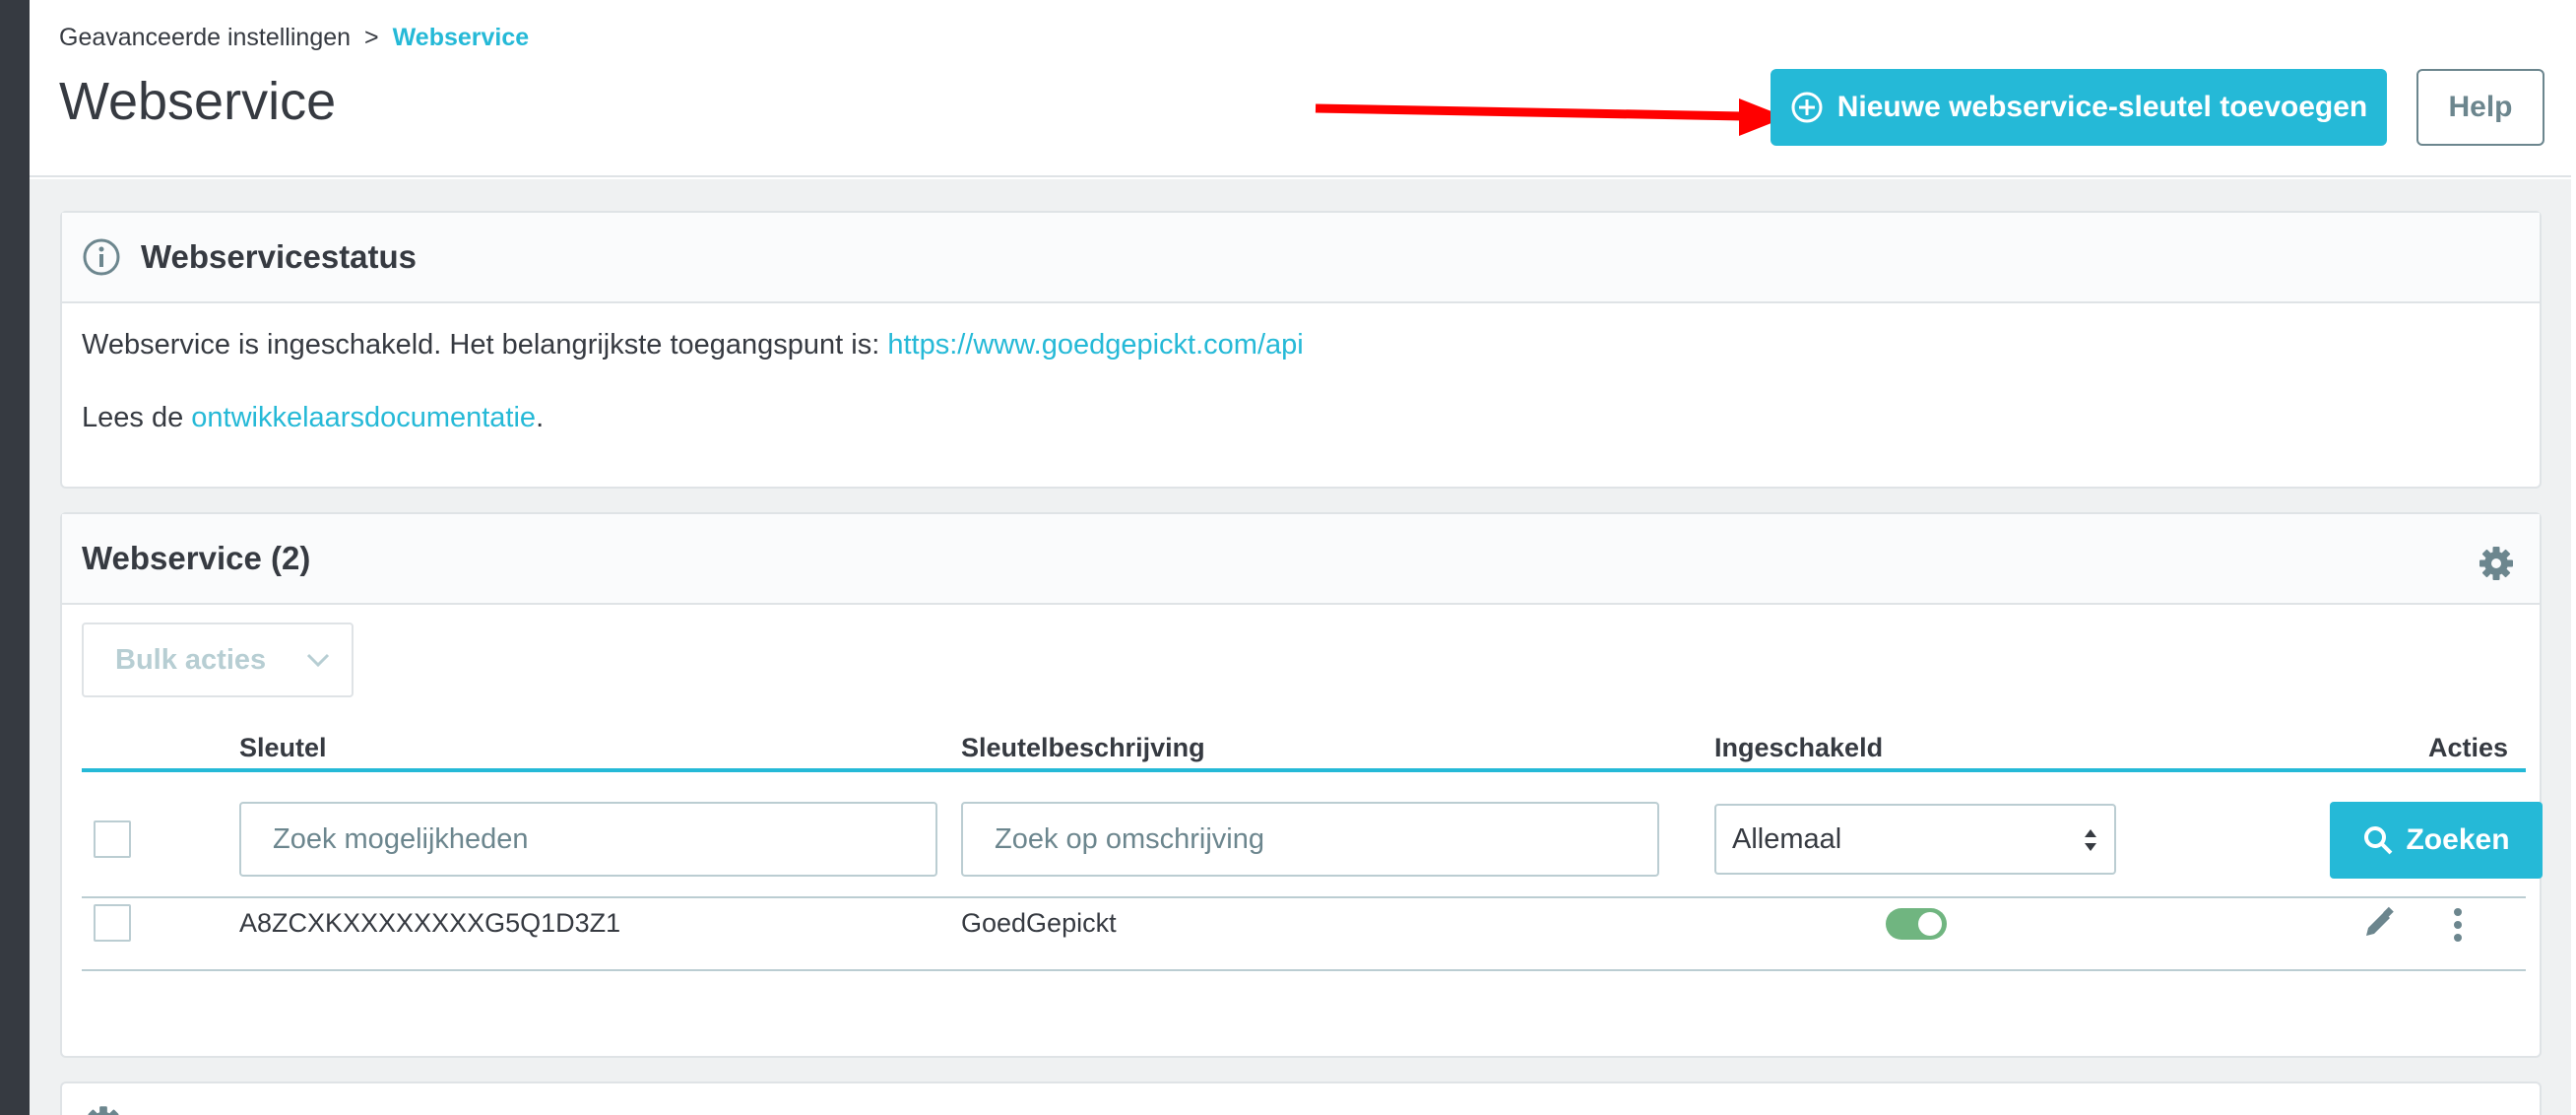 Image resolution: width=2576 pixels, height=1115 pixels. Describe the element at coordinates (2102, 107) in the screenshot. I see `add-webservice-key-label: Nieuwe webservice-sleutel toevoegen` at that location.